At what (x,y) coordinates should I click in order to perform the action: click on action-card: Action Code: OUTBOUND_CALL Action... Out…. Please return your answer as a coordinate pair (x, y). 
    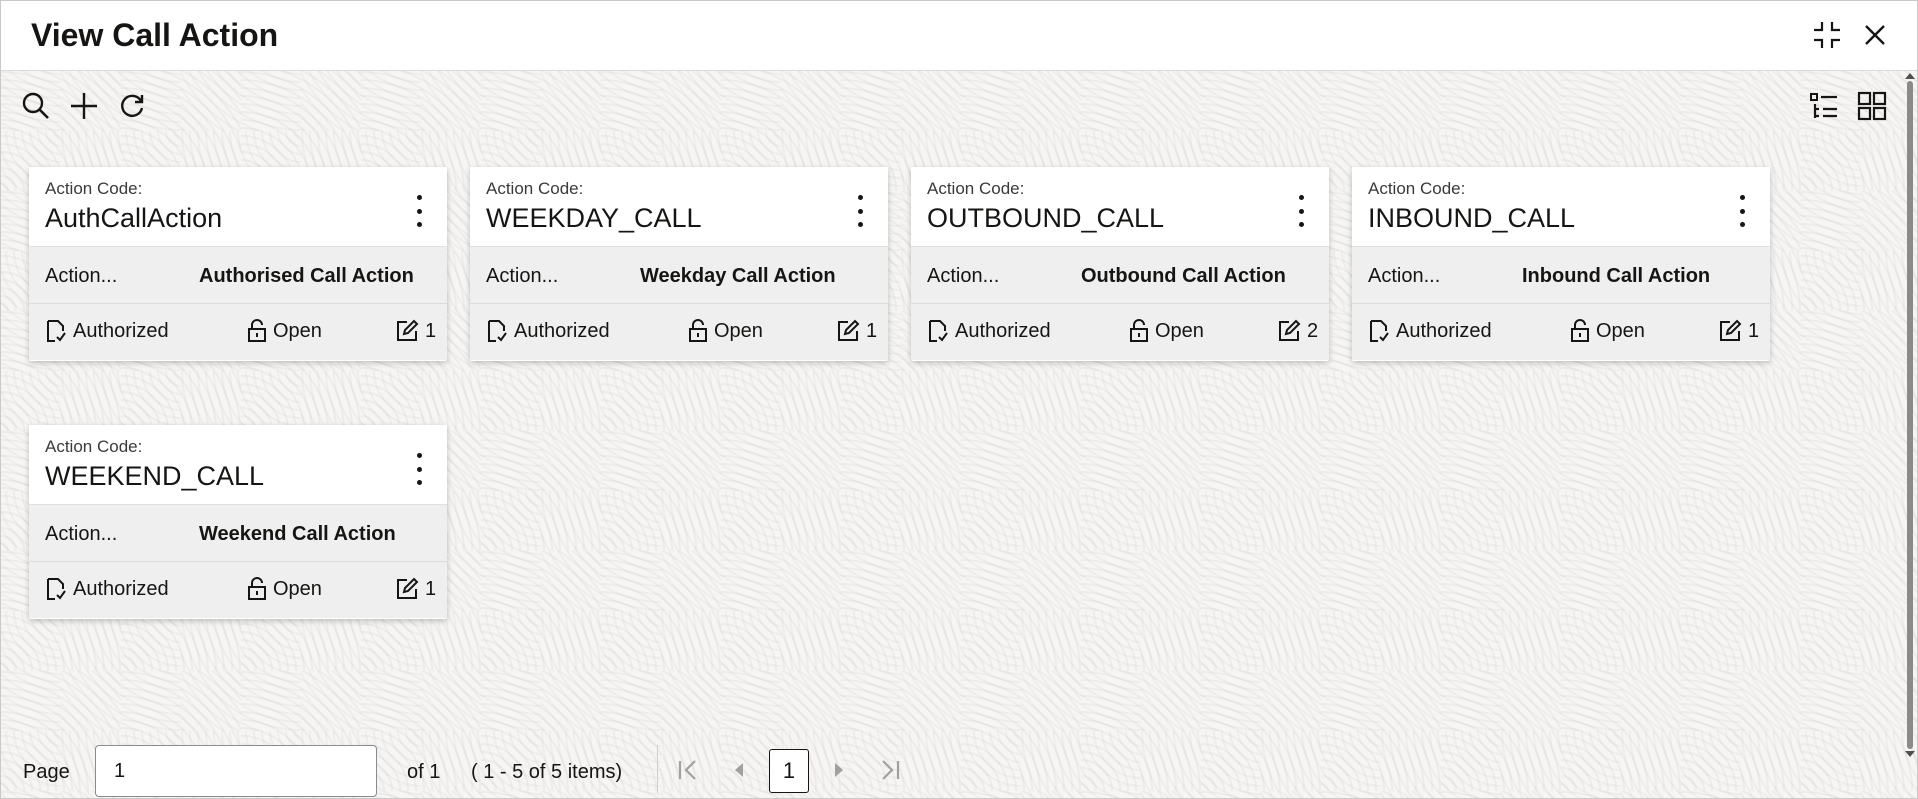
    Looking at the image, I should click on (1120, 264).